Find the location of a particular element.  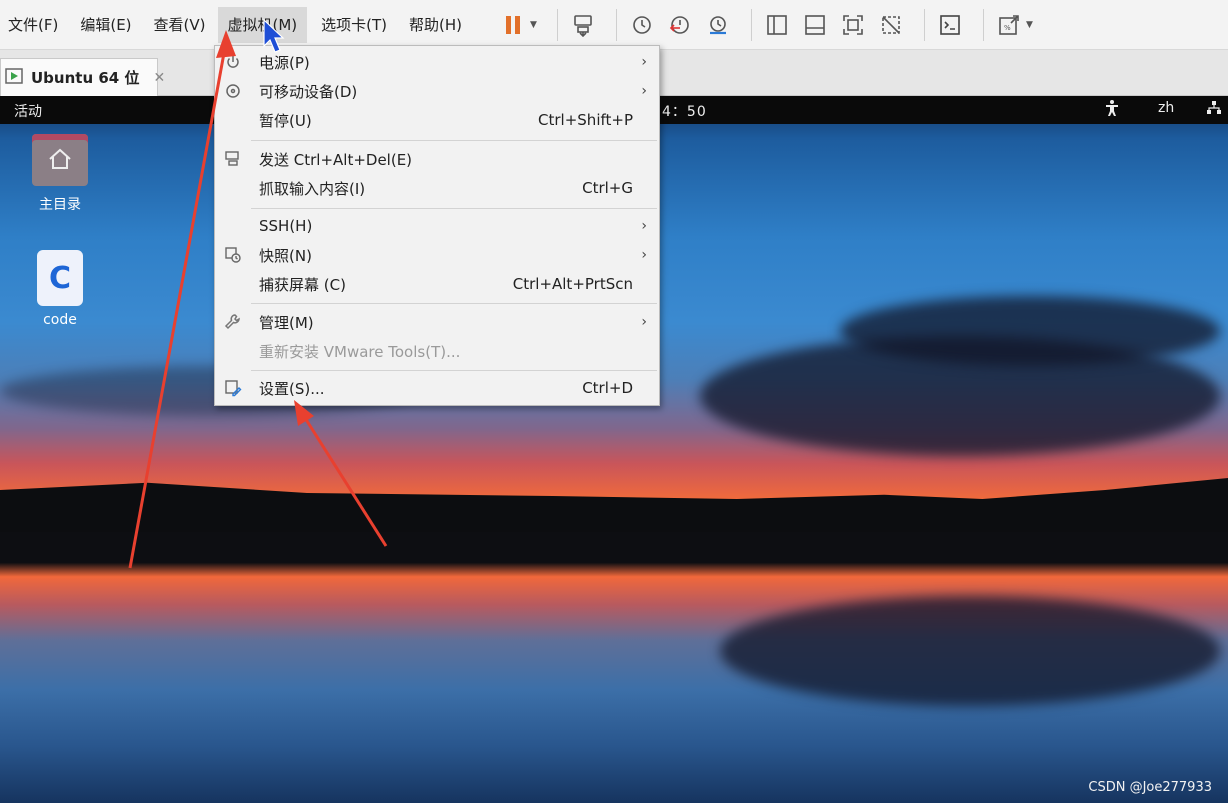

menu-item-label: 发送 Ctrl+Alt+Del(E) is located at coordinates (336, 159).